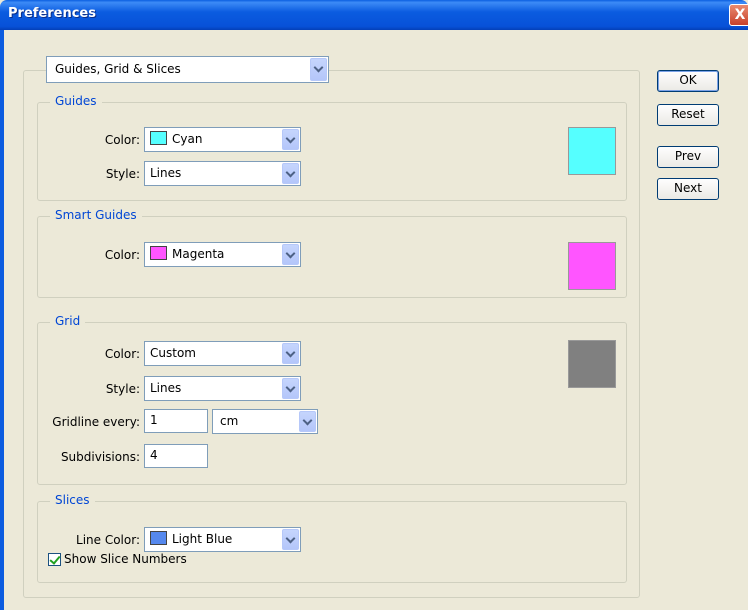 The height and width of the screenshot is (610, 748). I want to click on grid-color-value: Custom, so click(173, 353).